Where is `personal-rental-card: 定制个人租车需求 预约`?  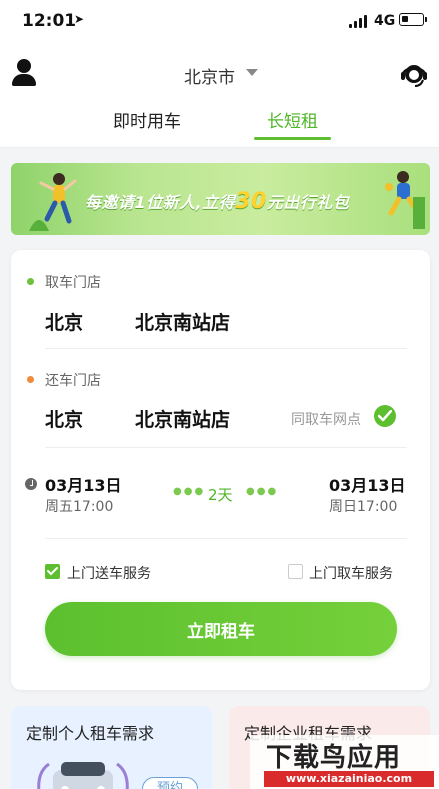 personal-rental-card: 定制个人租车需求 预约 is located at coordinates (111, 747).